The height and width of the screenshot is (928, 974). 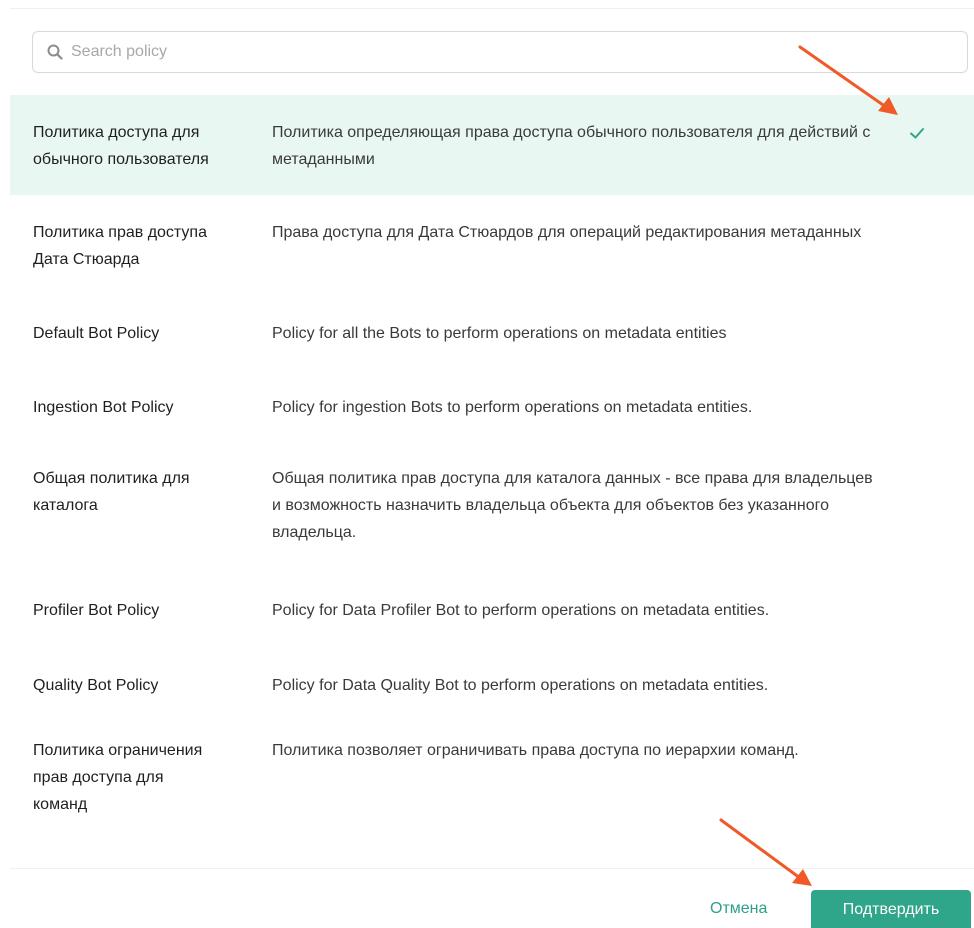 What do you see at coordinates (96, 333) in the screenshot?
I see `policy-name: Default Bot Policy` at bounding box center [96, 333].